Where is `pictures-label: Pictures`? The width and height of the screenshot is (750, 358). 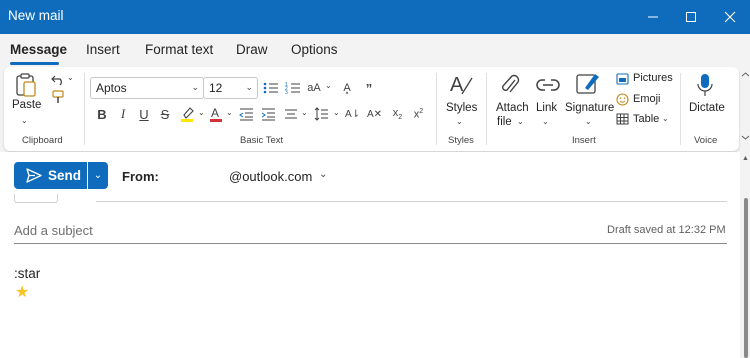 pictures-label: Pictures is located at coordinates (653, 78).